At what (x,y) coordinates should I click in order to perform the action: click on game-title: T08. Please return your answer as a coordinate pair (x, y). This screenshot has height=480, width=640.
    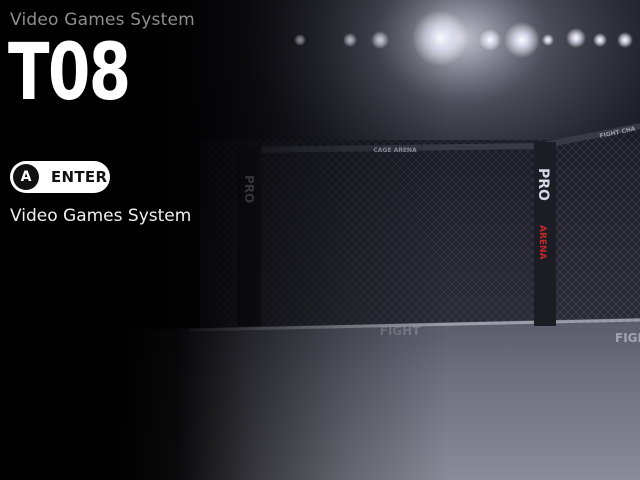
    Looking at the image, I should click on (69, 73).